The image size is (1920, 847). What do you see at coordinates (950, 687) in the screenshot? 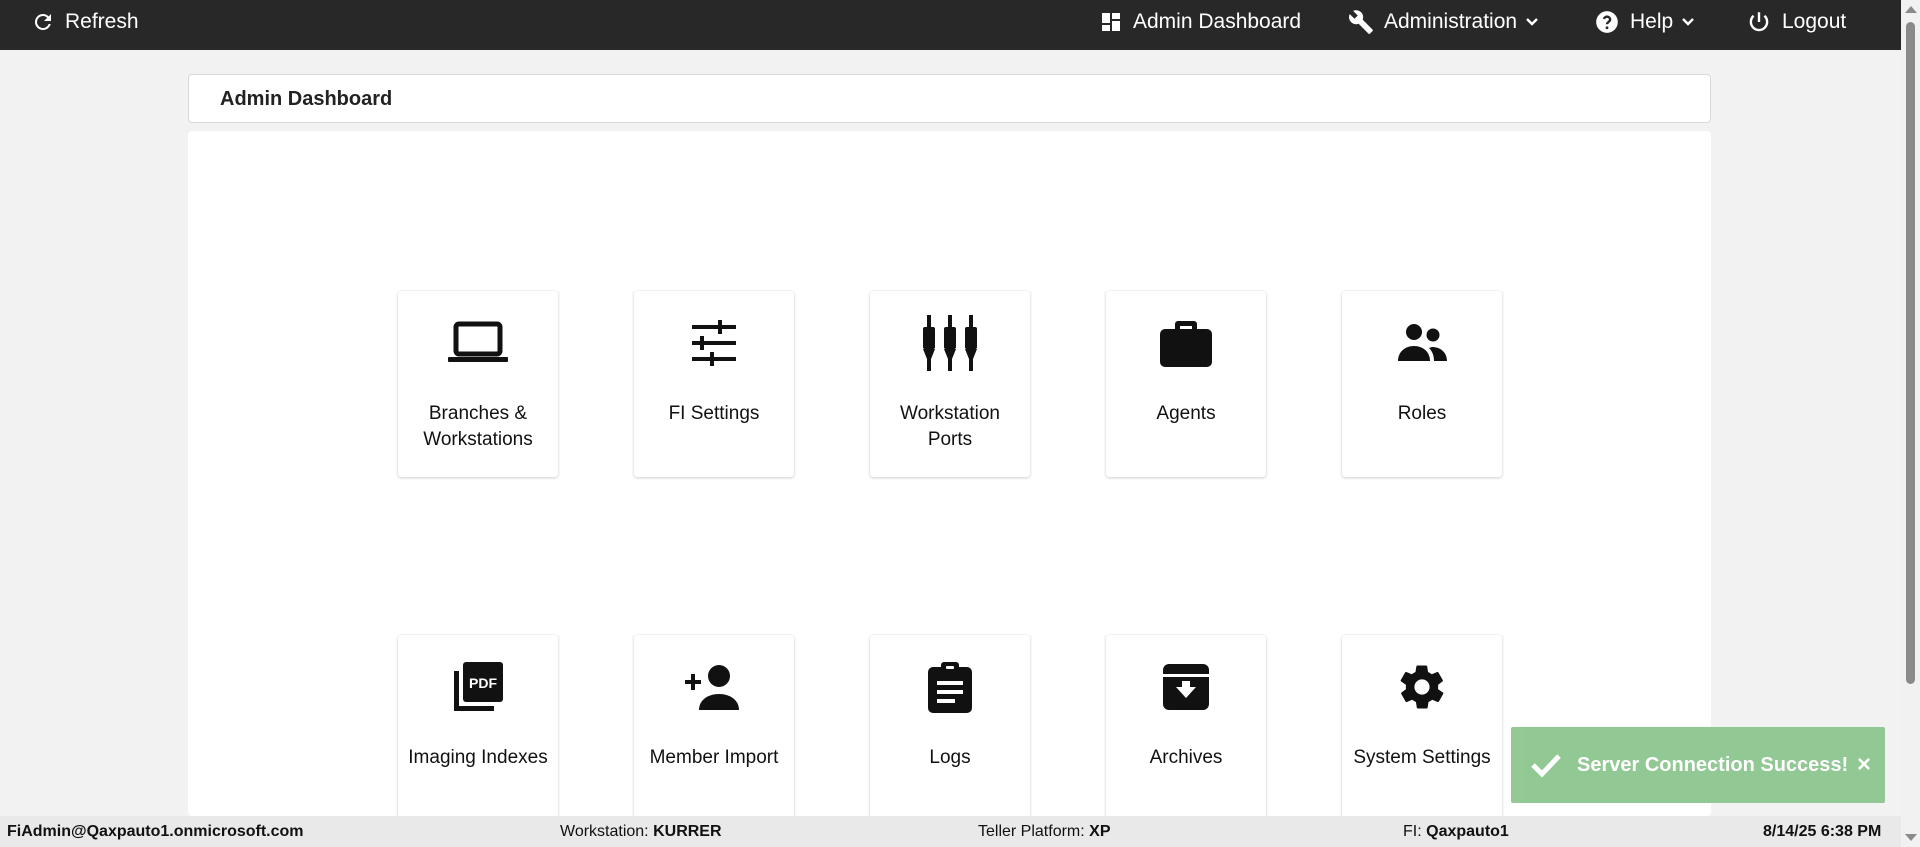
I see `clipboard-icon` at bounding box center [950, 687].